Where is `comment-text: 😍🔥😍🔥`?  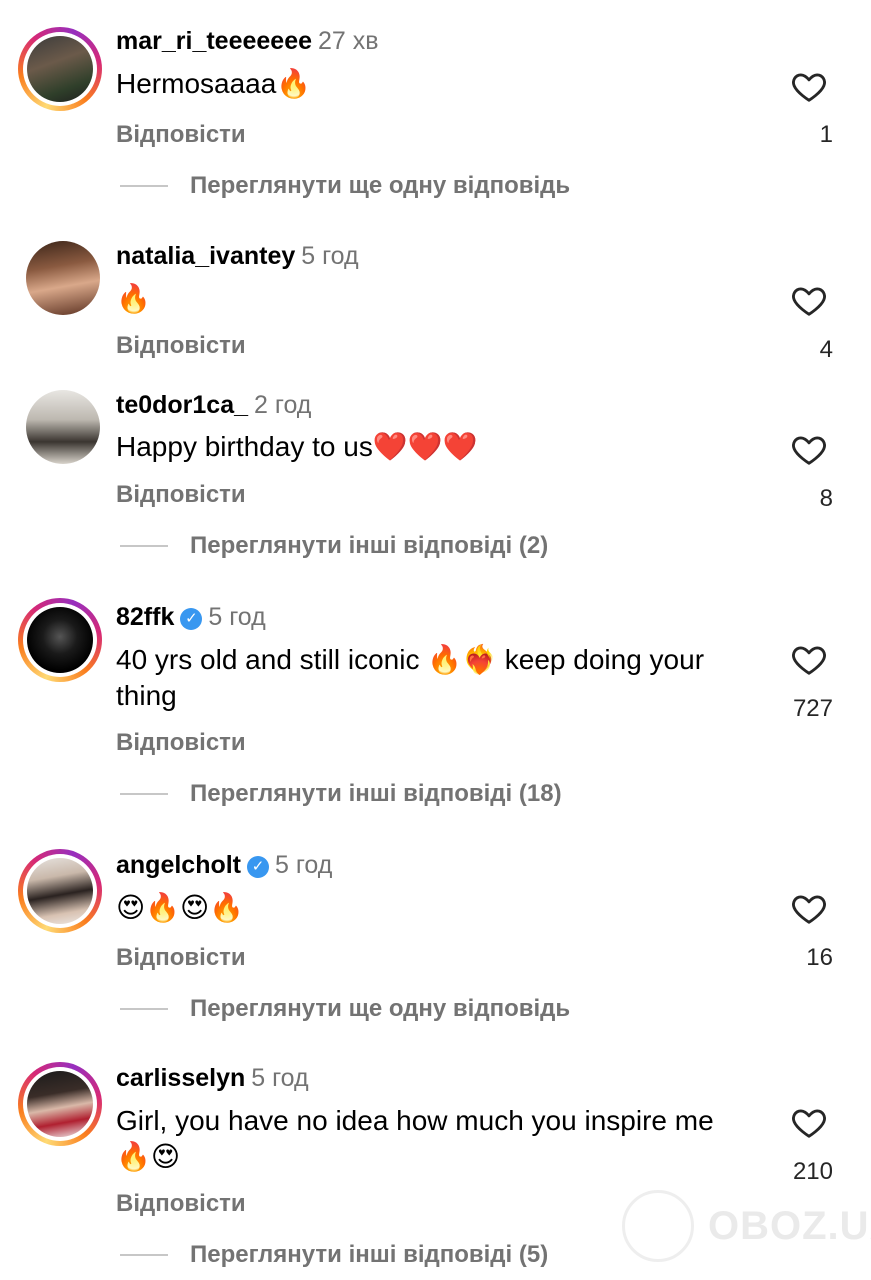 comment-text: 😍🔥😍🔥 is located at coordinates (180, 907).